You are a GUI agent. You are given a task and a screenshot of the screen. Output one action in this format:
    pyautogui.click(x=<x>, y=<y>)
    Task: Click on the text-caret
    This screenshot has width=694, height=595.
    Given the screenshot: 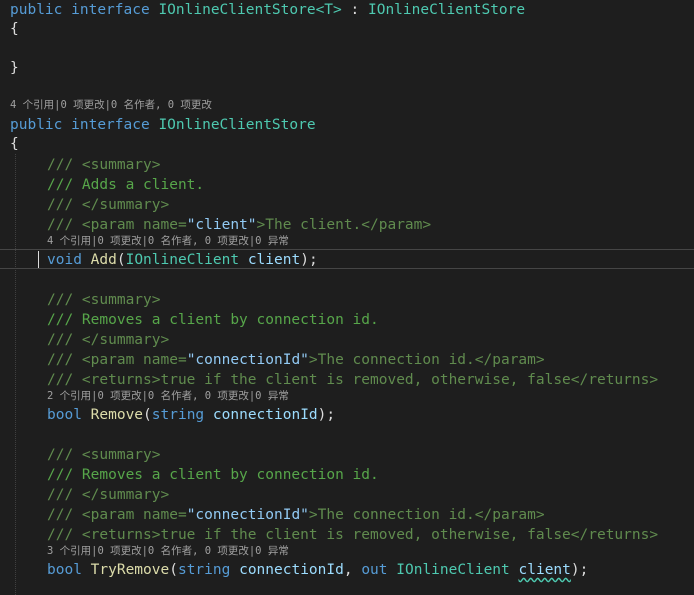 What is the action you would take?
    pyautogui.click(x=38, y=259)
    